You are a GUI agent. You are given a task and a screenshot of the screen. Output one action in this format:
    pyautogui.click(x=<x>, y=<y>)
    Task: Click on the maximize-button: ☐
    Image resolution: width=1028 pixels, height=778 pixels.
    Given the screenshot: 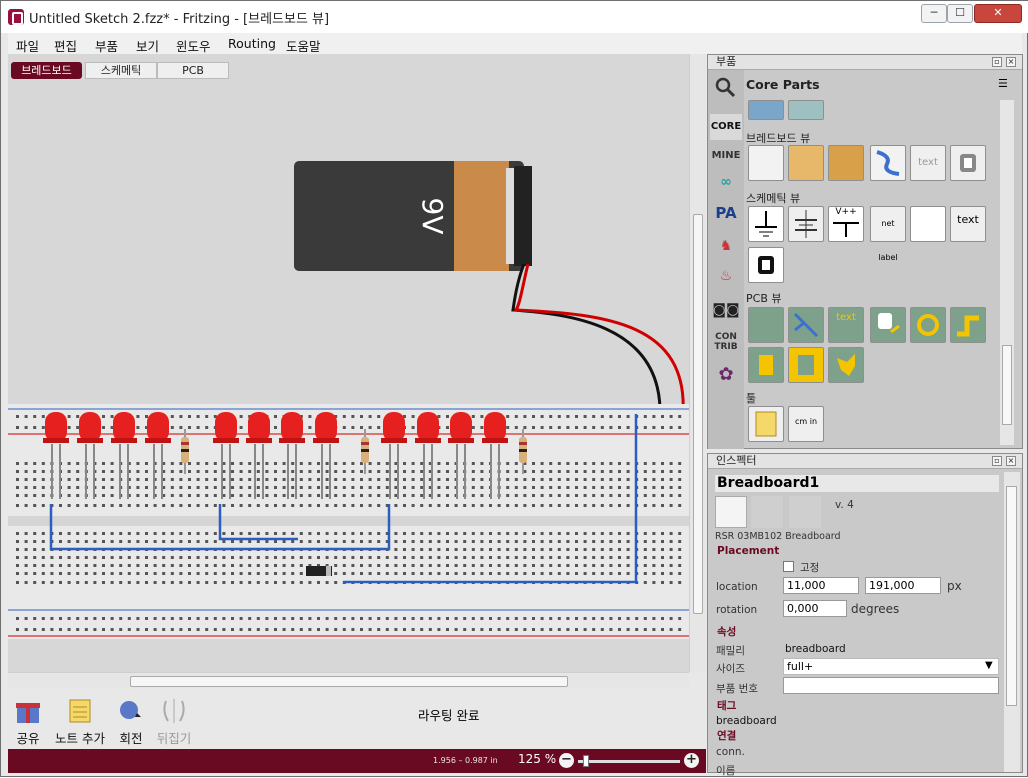 What is the action you would take?
    pyautogui.click(x=960, y=13)
    